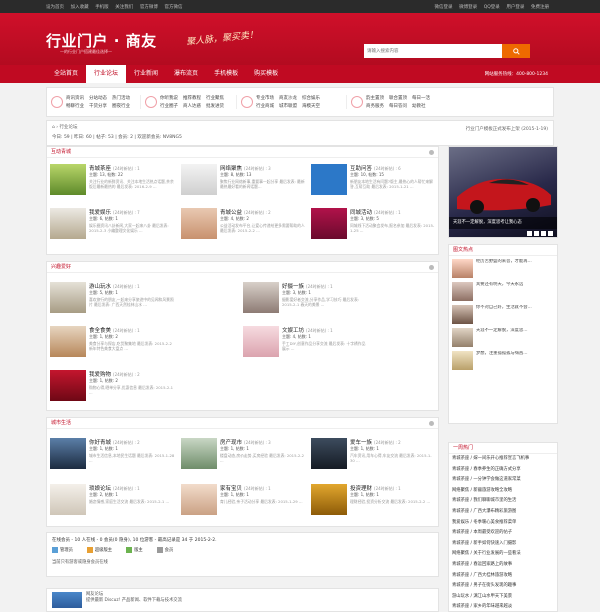 This screenshot has width=600, height=612. I want to click on hot-item: 青城茶座 / 广西大桂林旅游攻略, so click(503, 576).